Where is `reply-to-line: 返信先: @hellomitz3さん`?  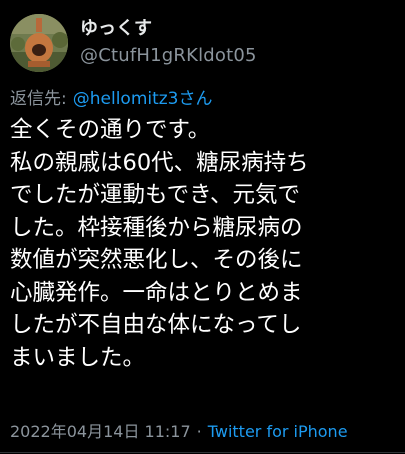
reply-to-line: 返信先: @hellomitz3さん is located at coordinates (111, 96).